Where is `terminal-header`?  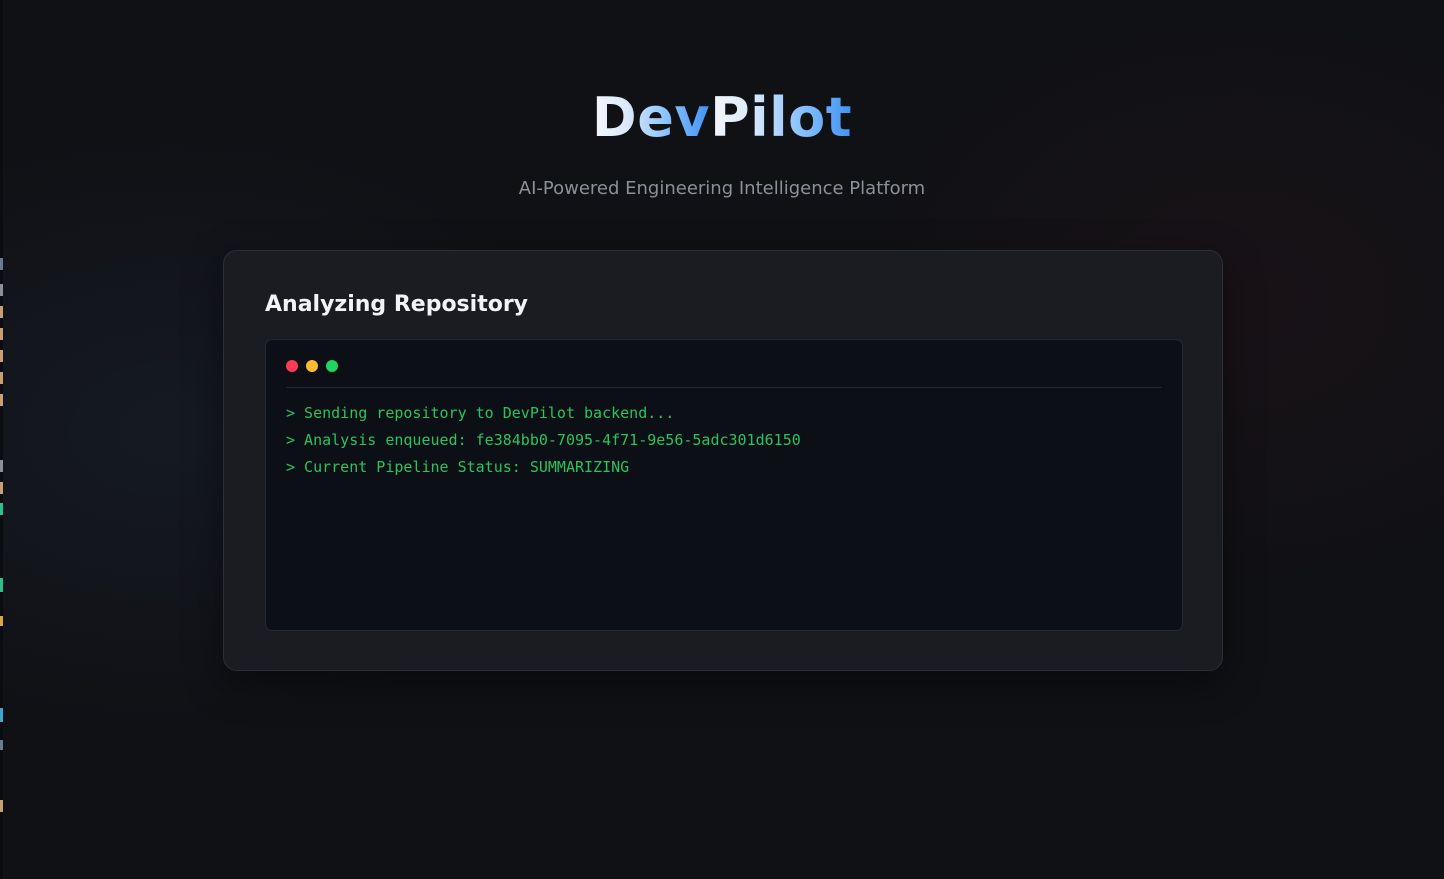
terminal-header is located at coordinates (724, 364).